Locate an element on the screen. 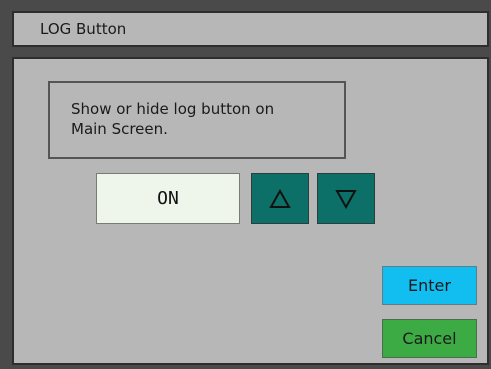  cancel-button: Cancel is located at coordinates (429, 338).